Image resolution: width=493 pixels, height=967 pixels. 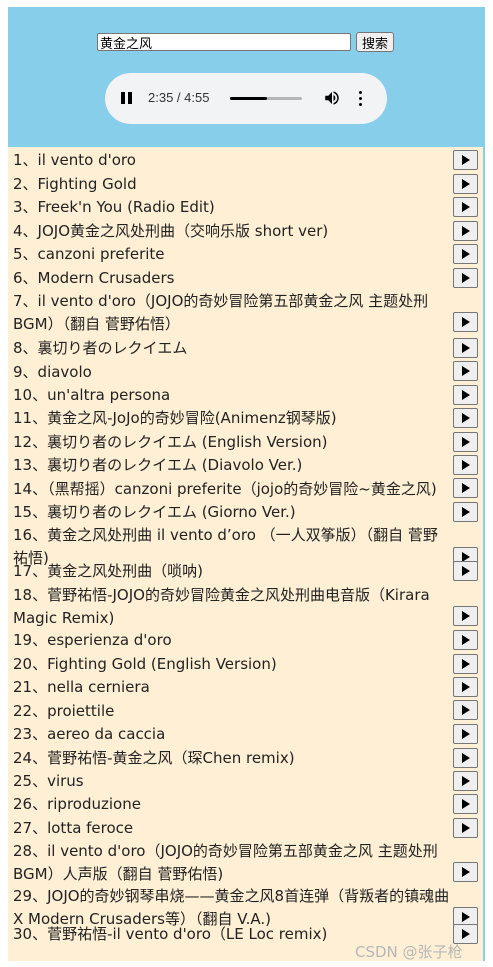 What do you see at coordinates (74, 160) in the screenshot?
I see `song-item: 1、il vento d'oro` at bounding box center [74, 160].